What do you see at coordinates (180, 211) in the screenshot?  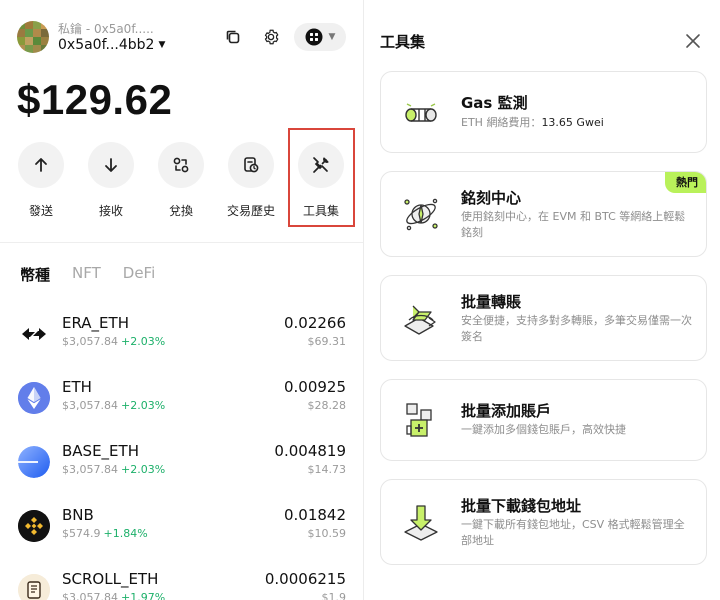 I see `swap-label: 兌換` at bounding box center [180, 211].